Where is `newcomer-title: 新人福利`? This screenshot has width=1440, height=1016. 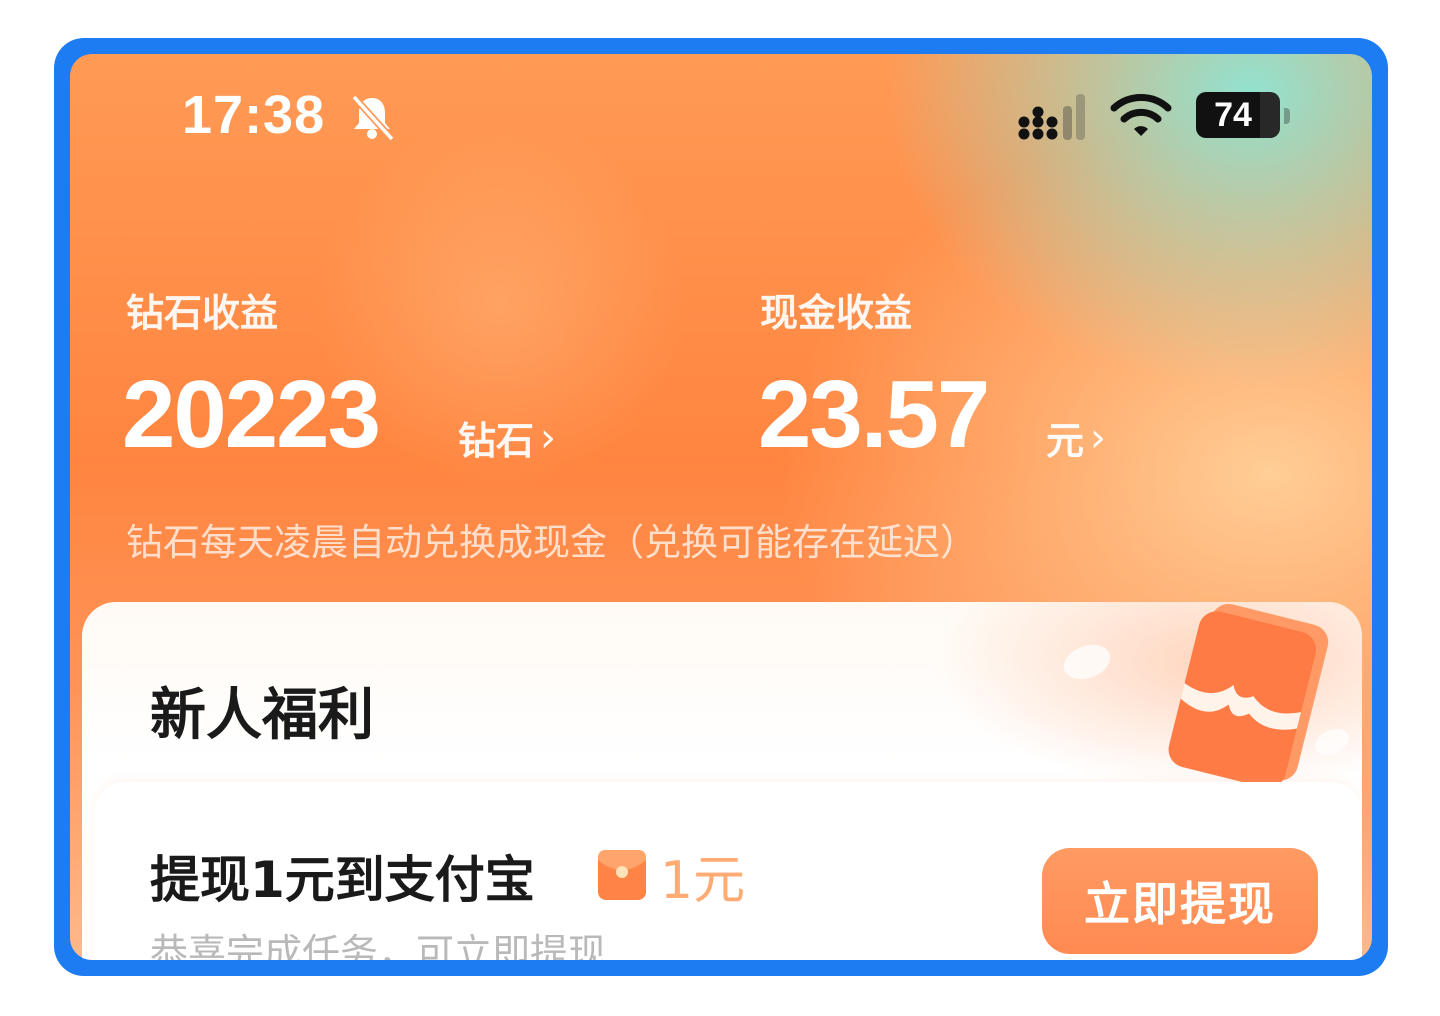 newcomer-title: 新人福利 is located at coordinates (262, 715).